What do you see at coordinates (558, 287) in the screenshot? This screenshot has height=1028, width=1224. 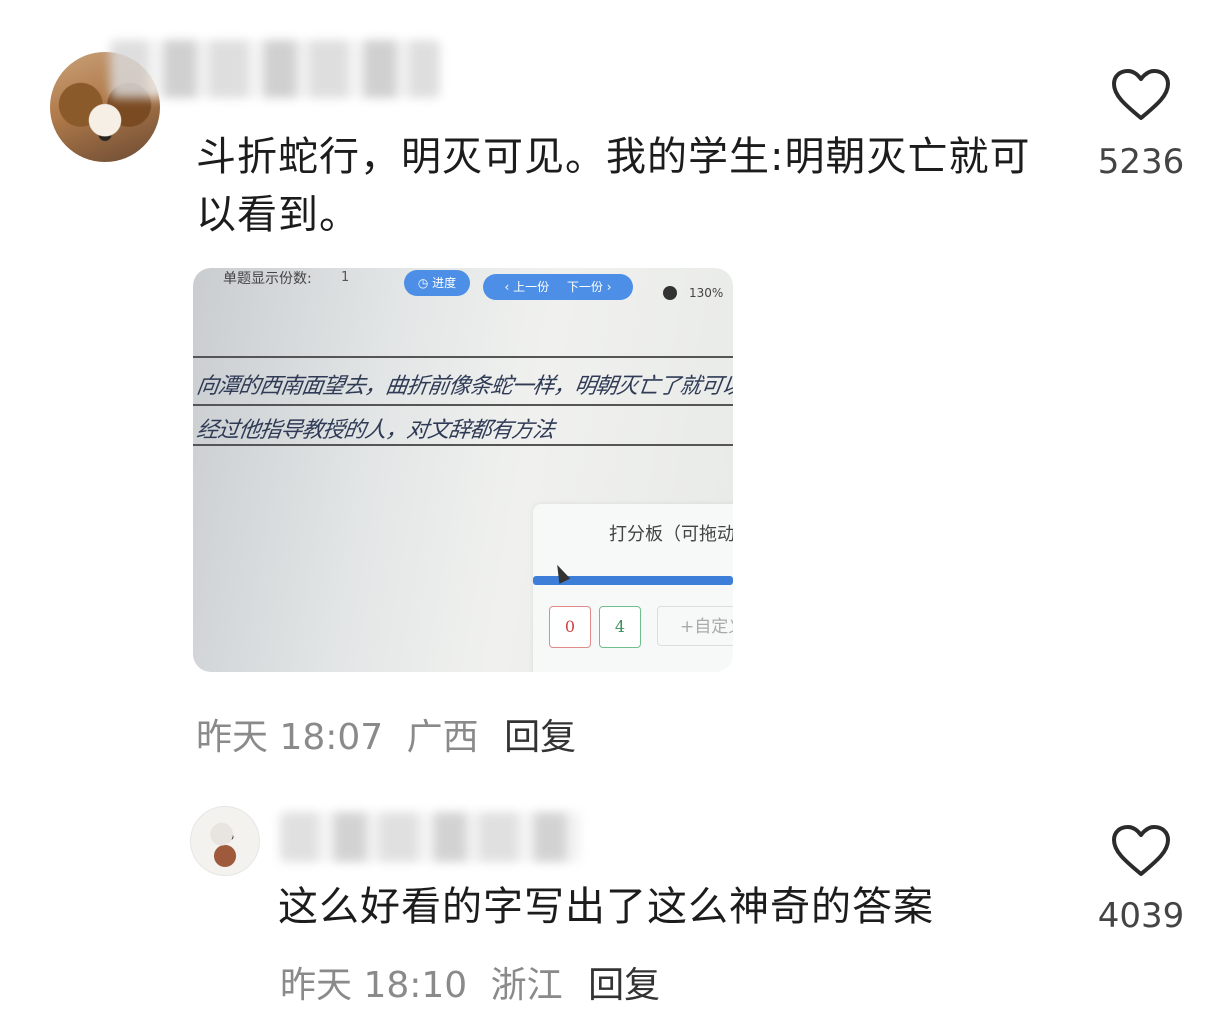 I see `photo-nav-pill: ‹ 上一份 下一份 ›` at bounding box center [558, 287].